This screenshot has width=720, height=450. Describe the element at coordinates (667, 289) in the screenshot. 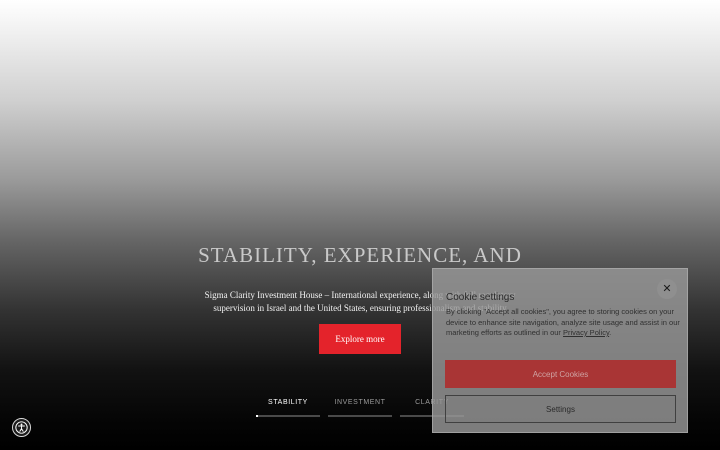

I see `close-icon: ✕` at that location.